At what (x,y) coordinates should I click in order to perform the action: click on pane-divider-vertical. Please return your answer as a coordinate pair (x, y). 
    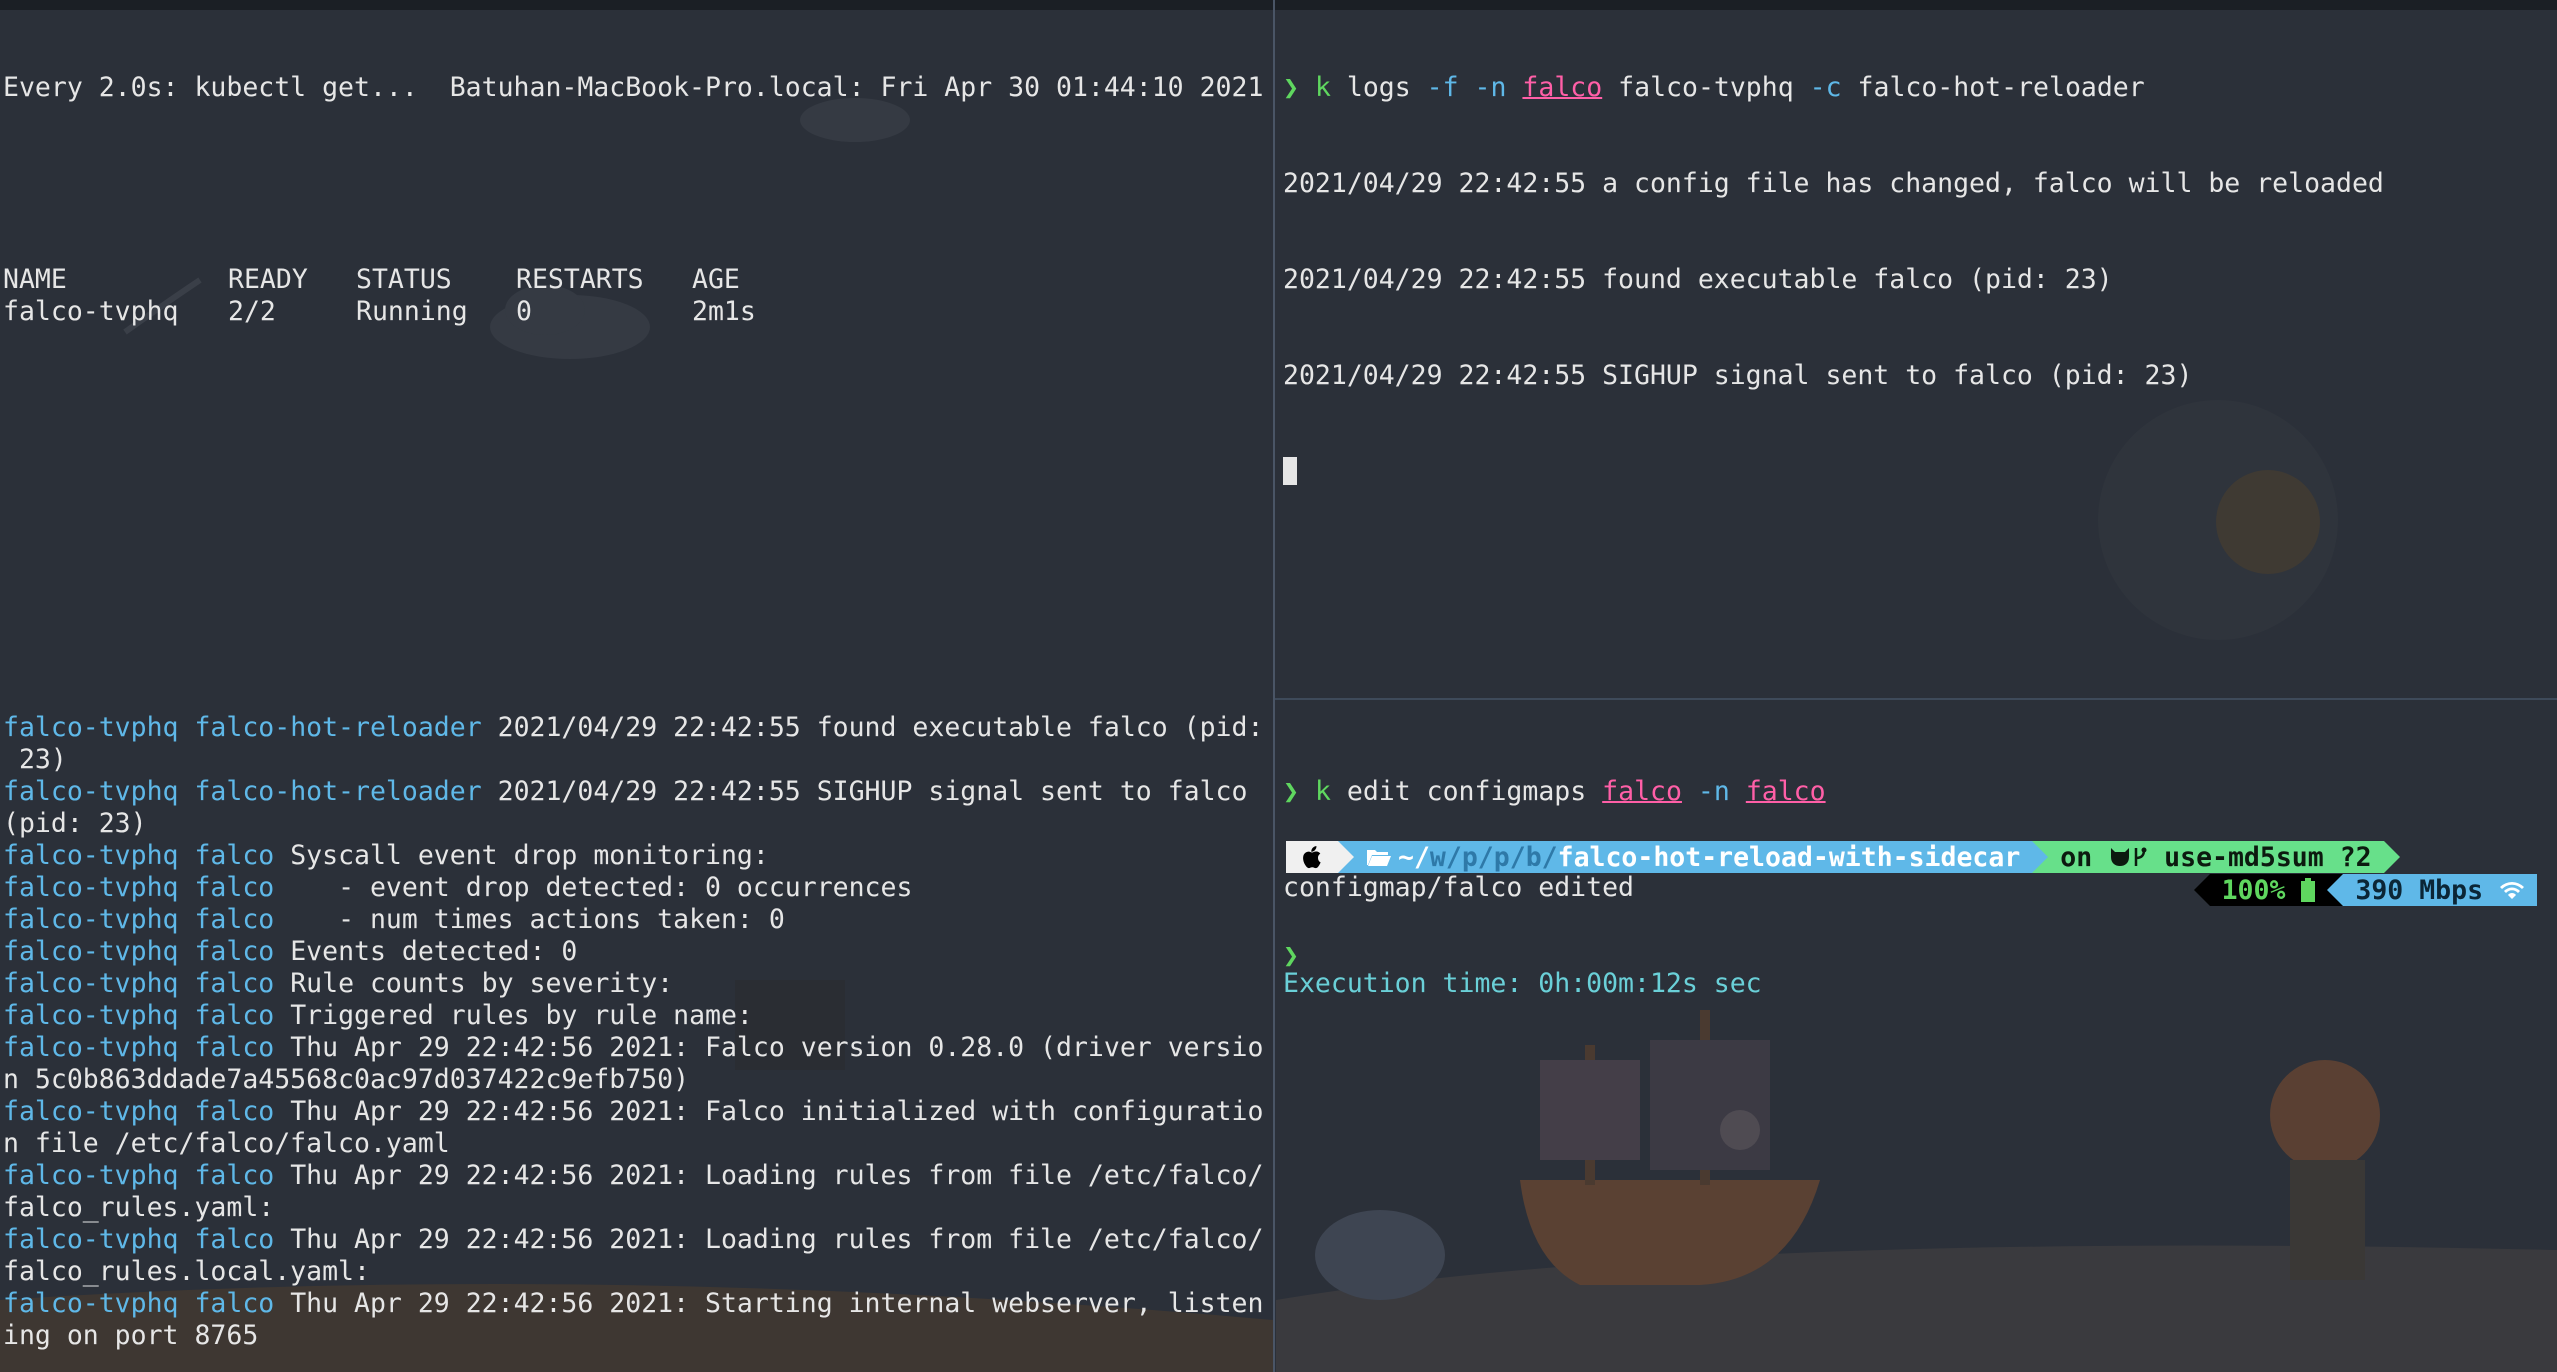
    Looking at the image, I should click on (1274, 686).